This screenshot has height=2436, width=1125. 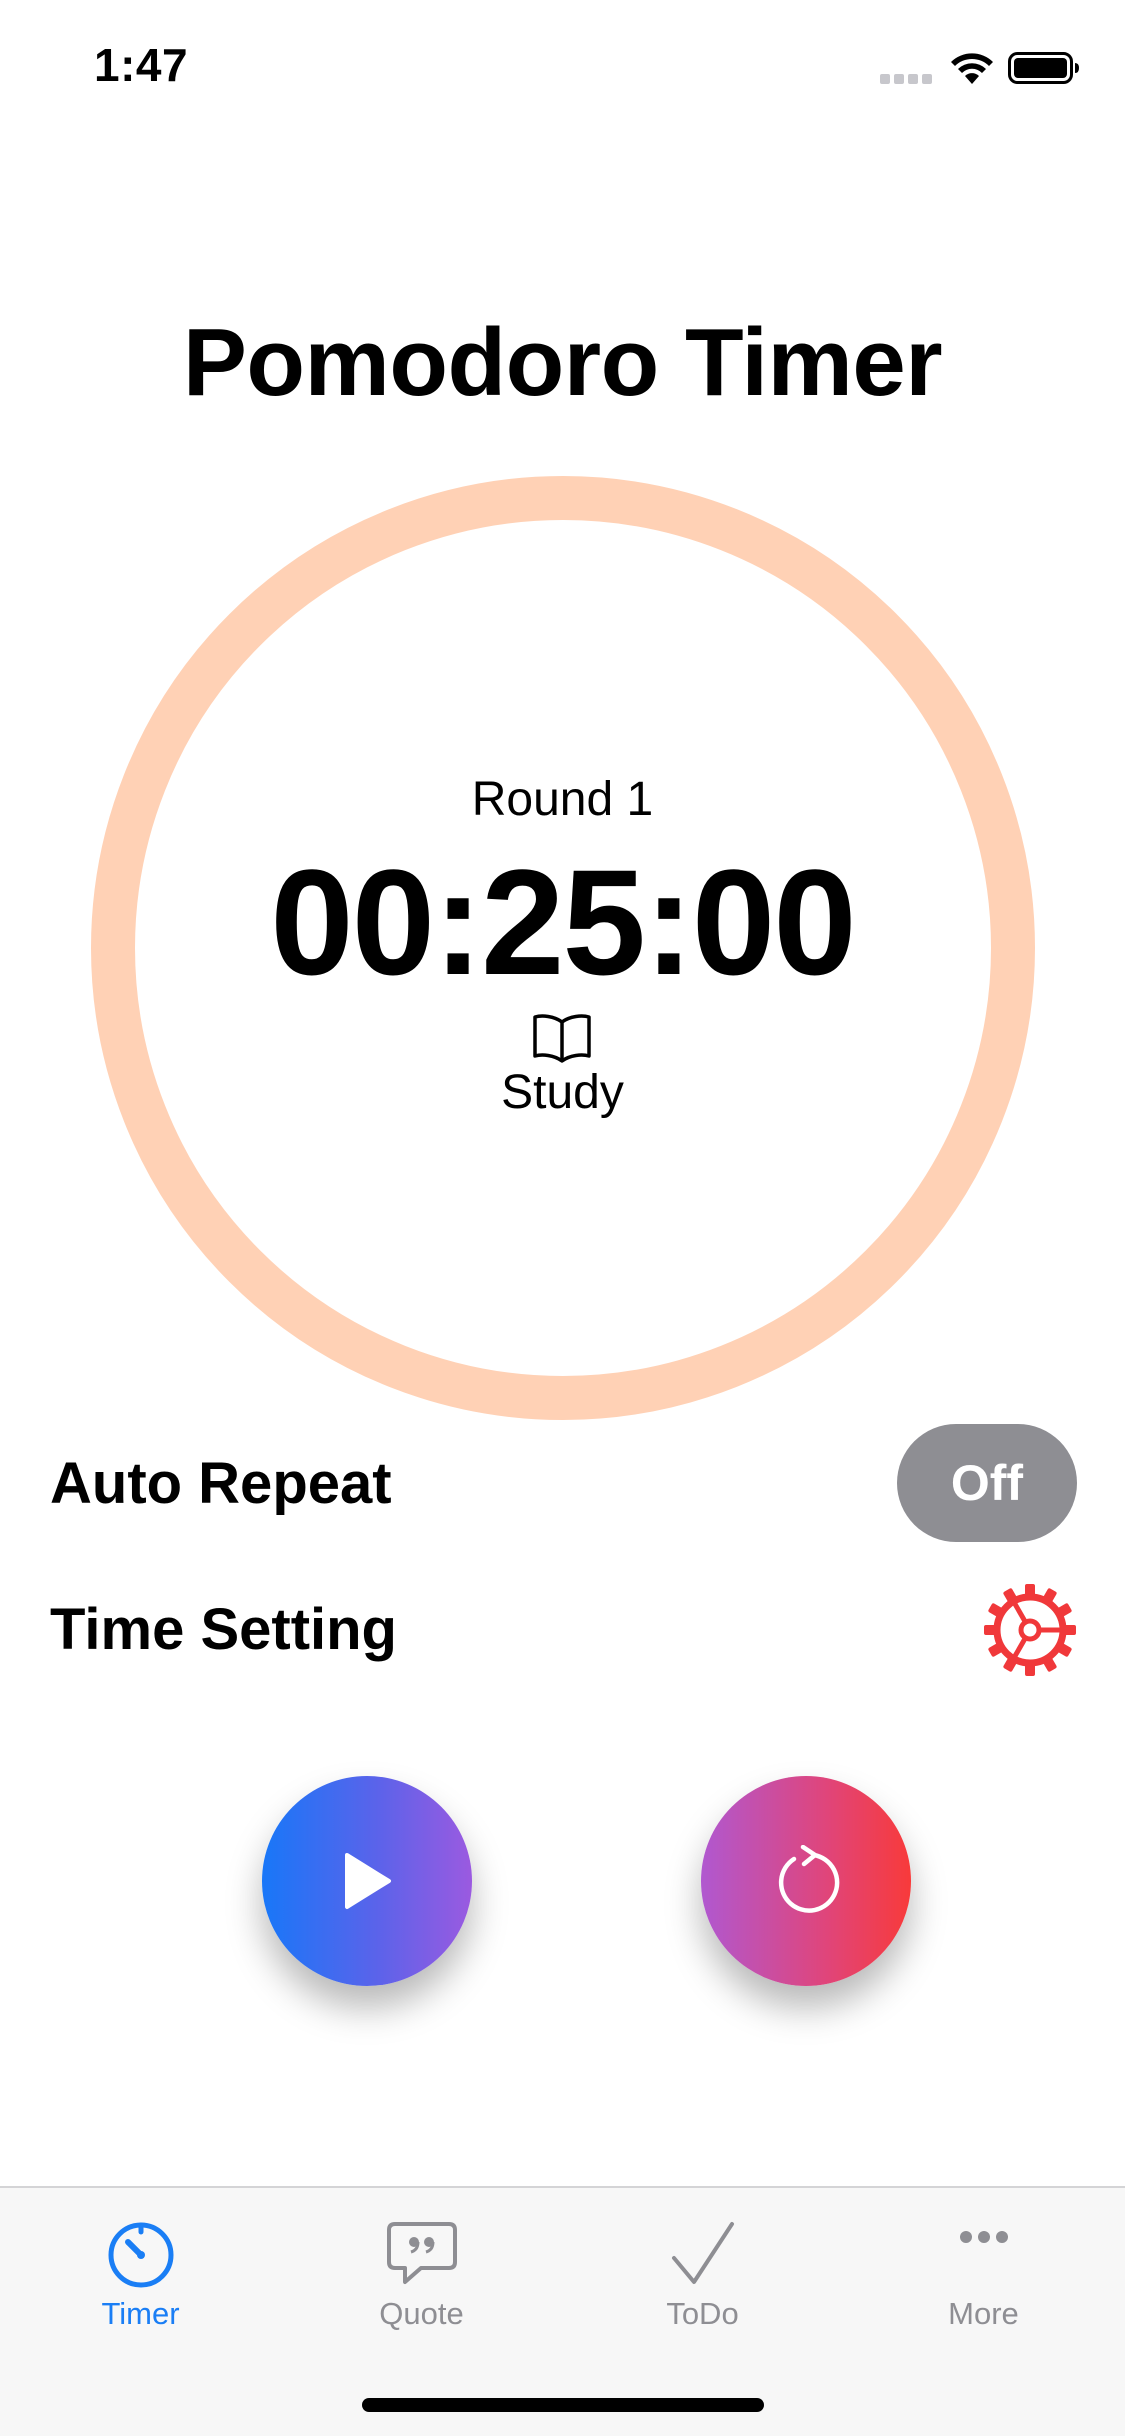 I want to click on reset-button, so click(x=806, y=1881).